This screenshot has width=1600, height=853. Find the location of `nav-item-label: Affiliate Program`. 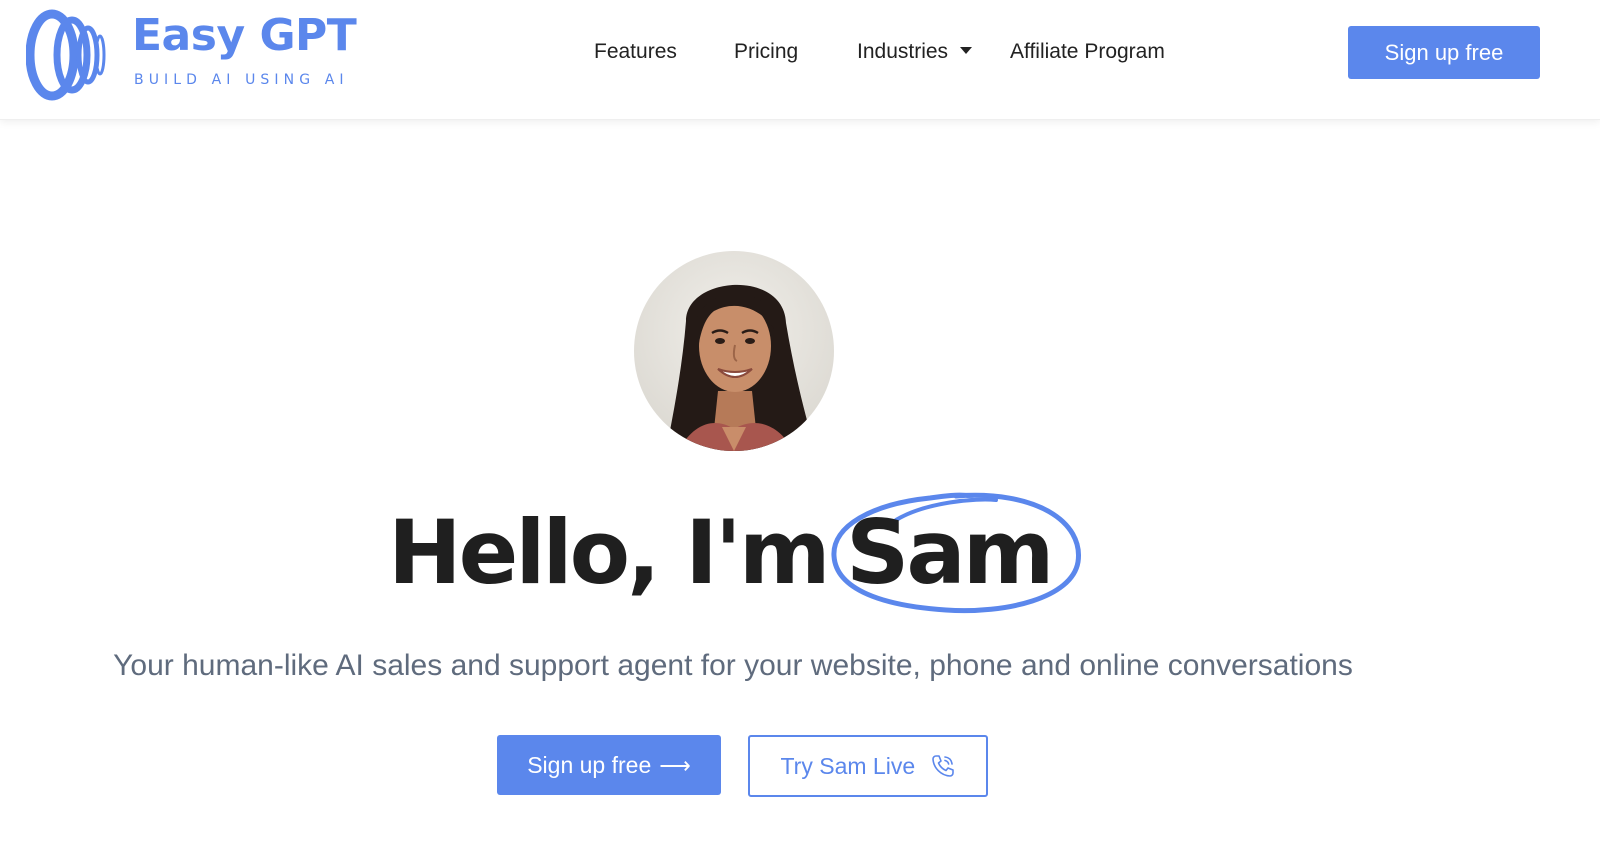

nav-item-label: Affiliate Program is located at coordinates (1087, 51).